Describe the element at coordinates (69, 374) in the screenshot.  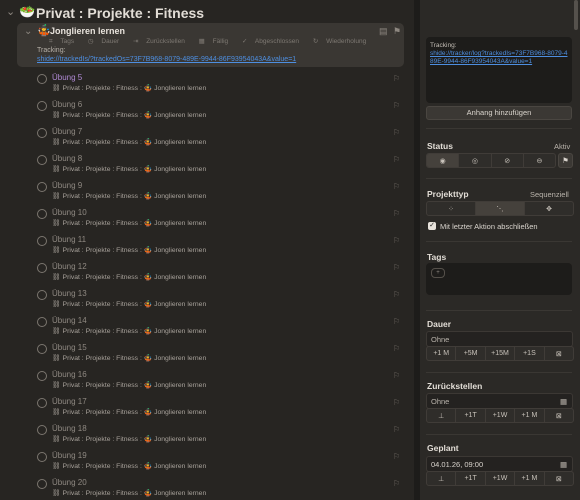
I see `task-name: Übung 16` at that location.